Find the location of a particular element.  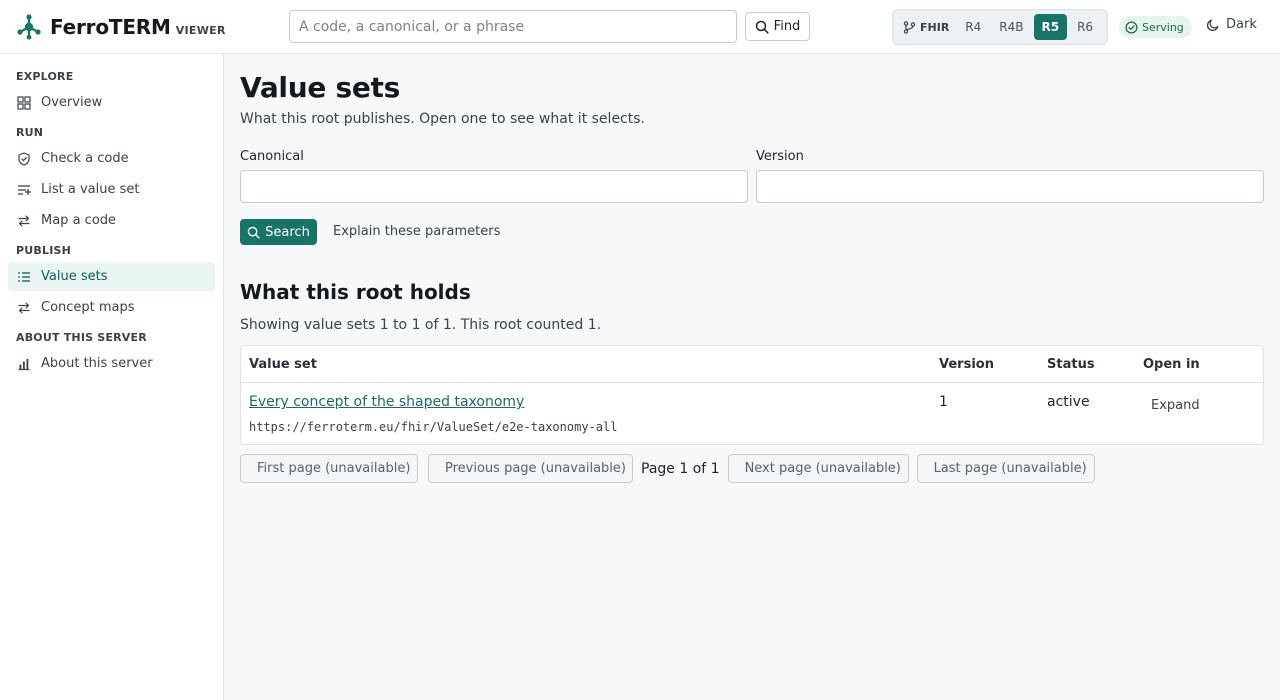

explain-parameters-link: Explain these parameters is located at coordinates (416, 231).